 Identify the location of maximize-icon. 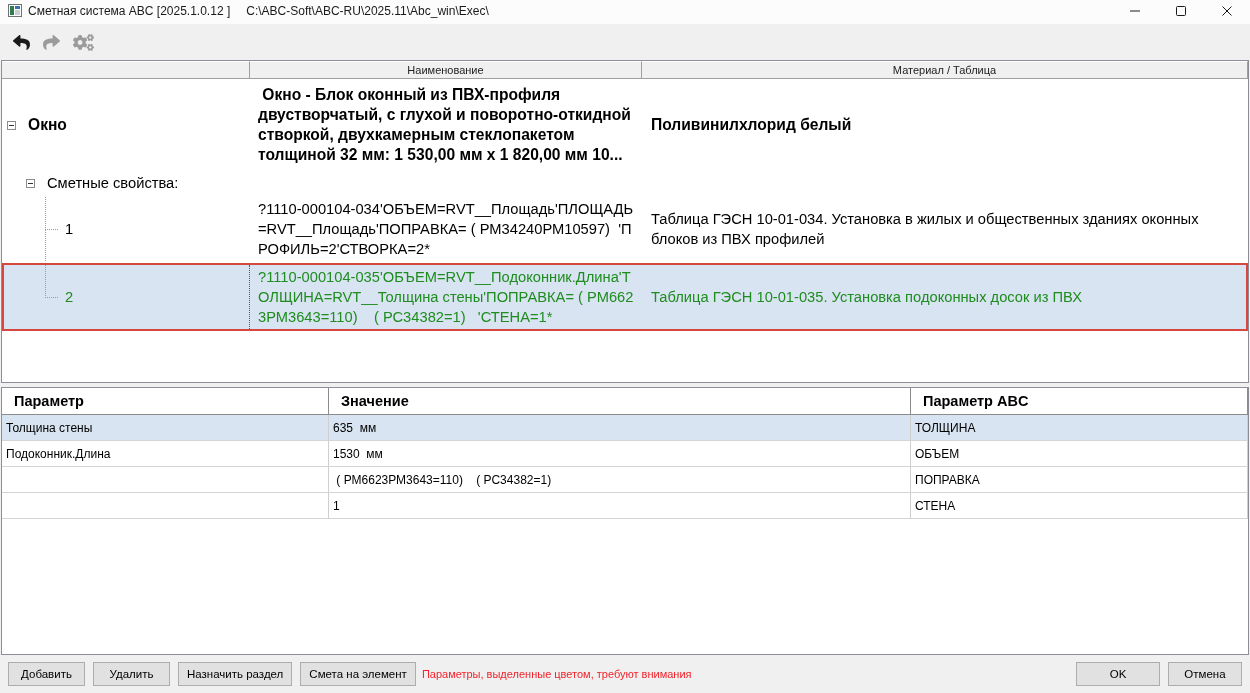
(1181, 10).